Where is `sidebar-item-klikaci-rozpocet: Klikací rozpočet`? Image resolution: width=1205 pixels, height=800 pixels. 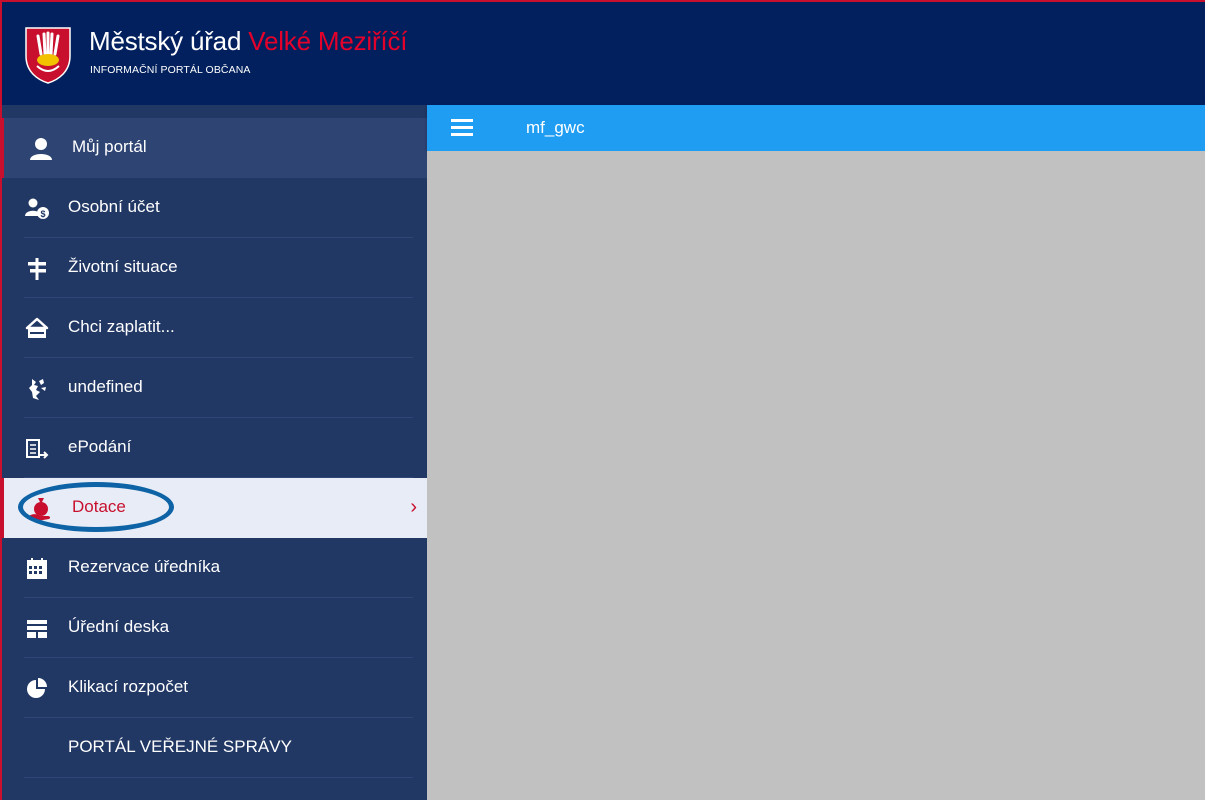
sidebar-item-klikaci-rozpocet: Klikací rozpočet is located at coordinates (214, 688).